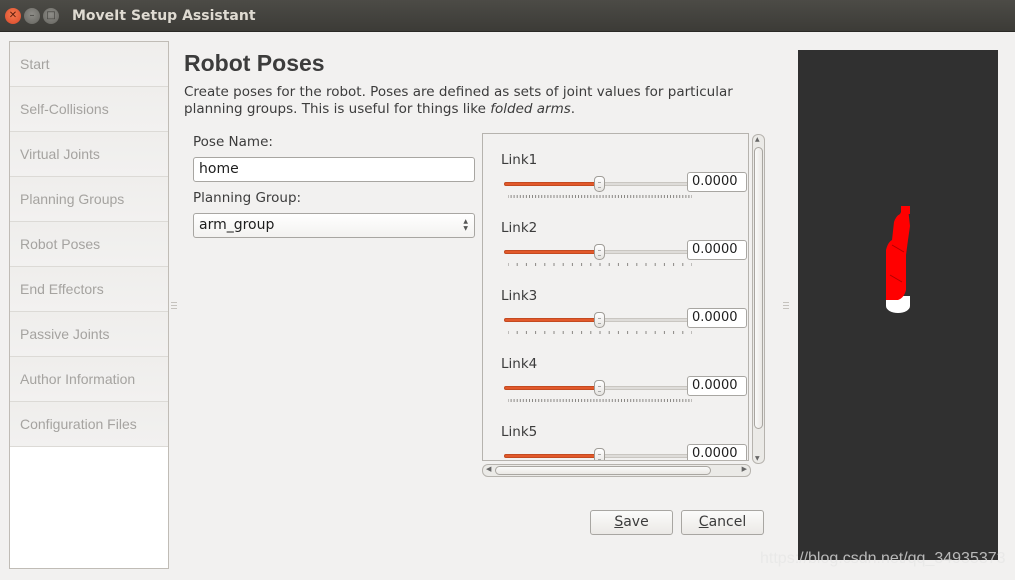 Image resolution: width=1015 pixels, height=580 pixels. I want to click on maximize-icon: □, so click(51, 15).